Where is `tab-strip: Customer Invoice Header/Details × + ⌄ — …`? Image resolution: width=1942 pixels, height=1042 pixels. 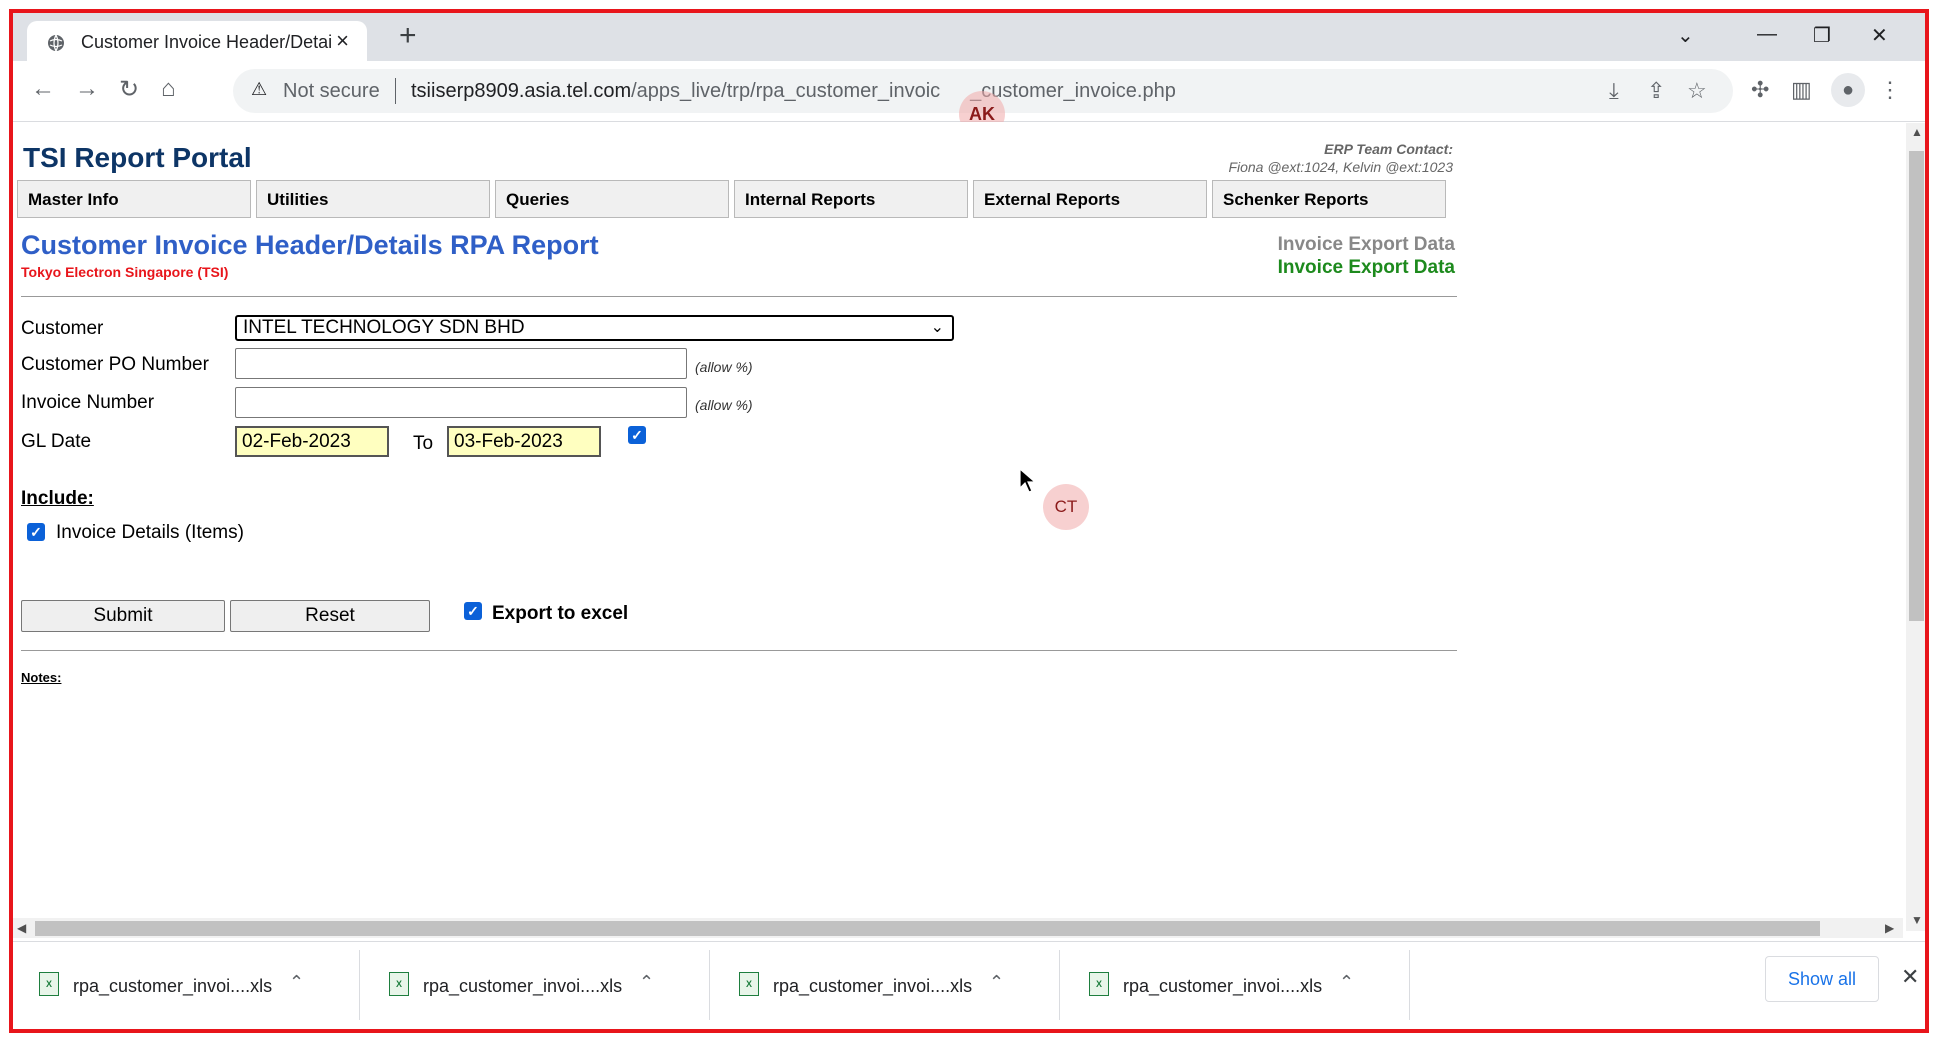
tab-strip: Customer Invoice Header/Details × + ⌄ — … is located at coordinates (969, 37).